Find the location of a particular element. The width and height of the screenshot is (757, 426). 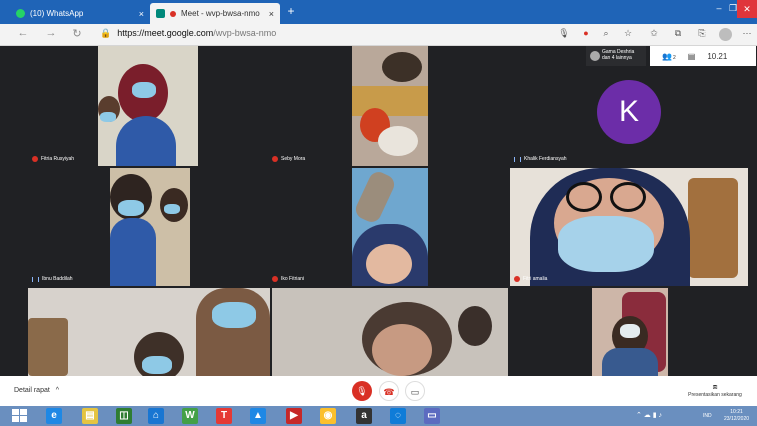

collections-icon: ⧉ is located at coordinates (678, 33).